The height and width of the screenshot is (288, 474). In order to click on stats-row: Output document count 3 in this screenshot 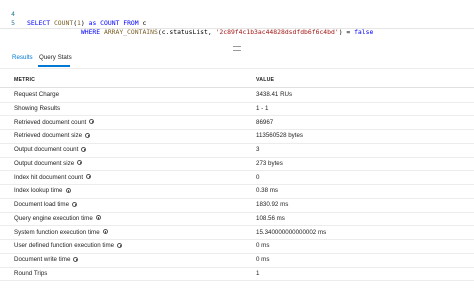, I will do `click(237, 150)`.